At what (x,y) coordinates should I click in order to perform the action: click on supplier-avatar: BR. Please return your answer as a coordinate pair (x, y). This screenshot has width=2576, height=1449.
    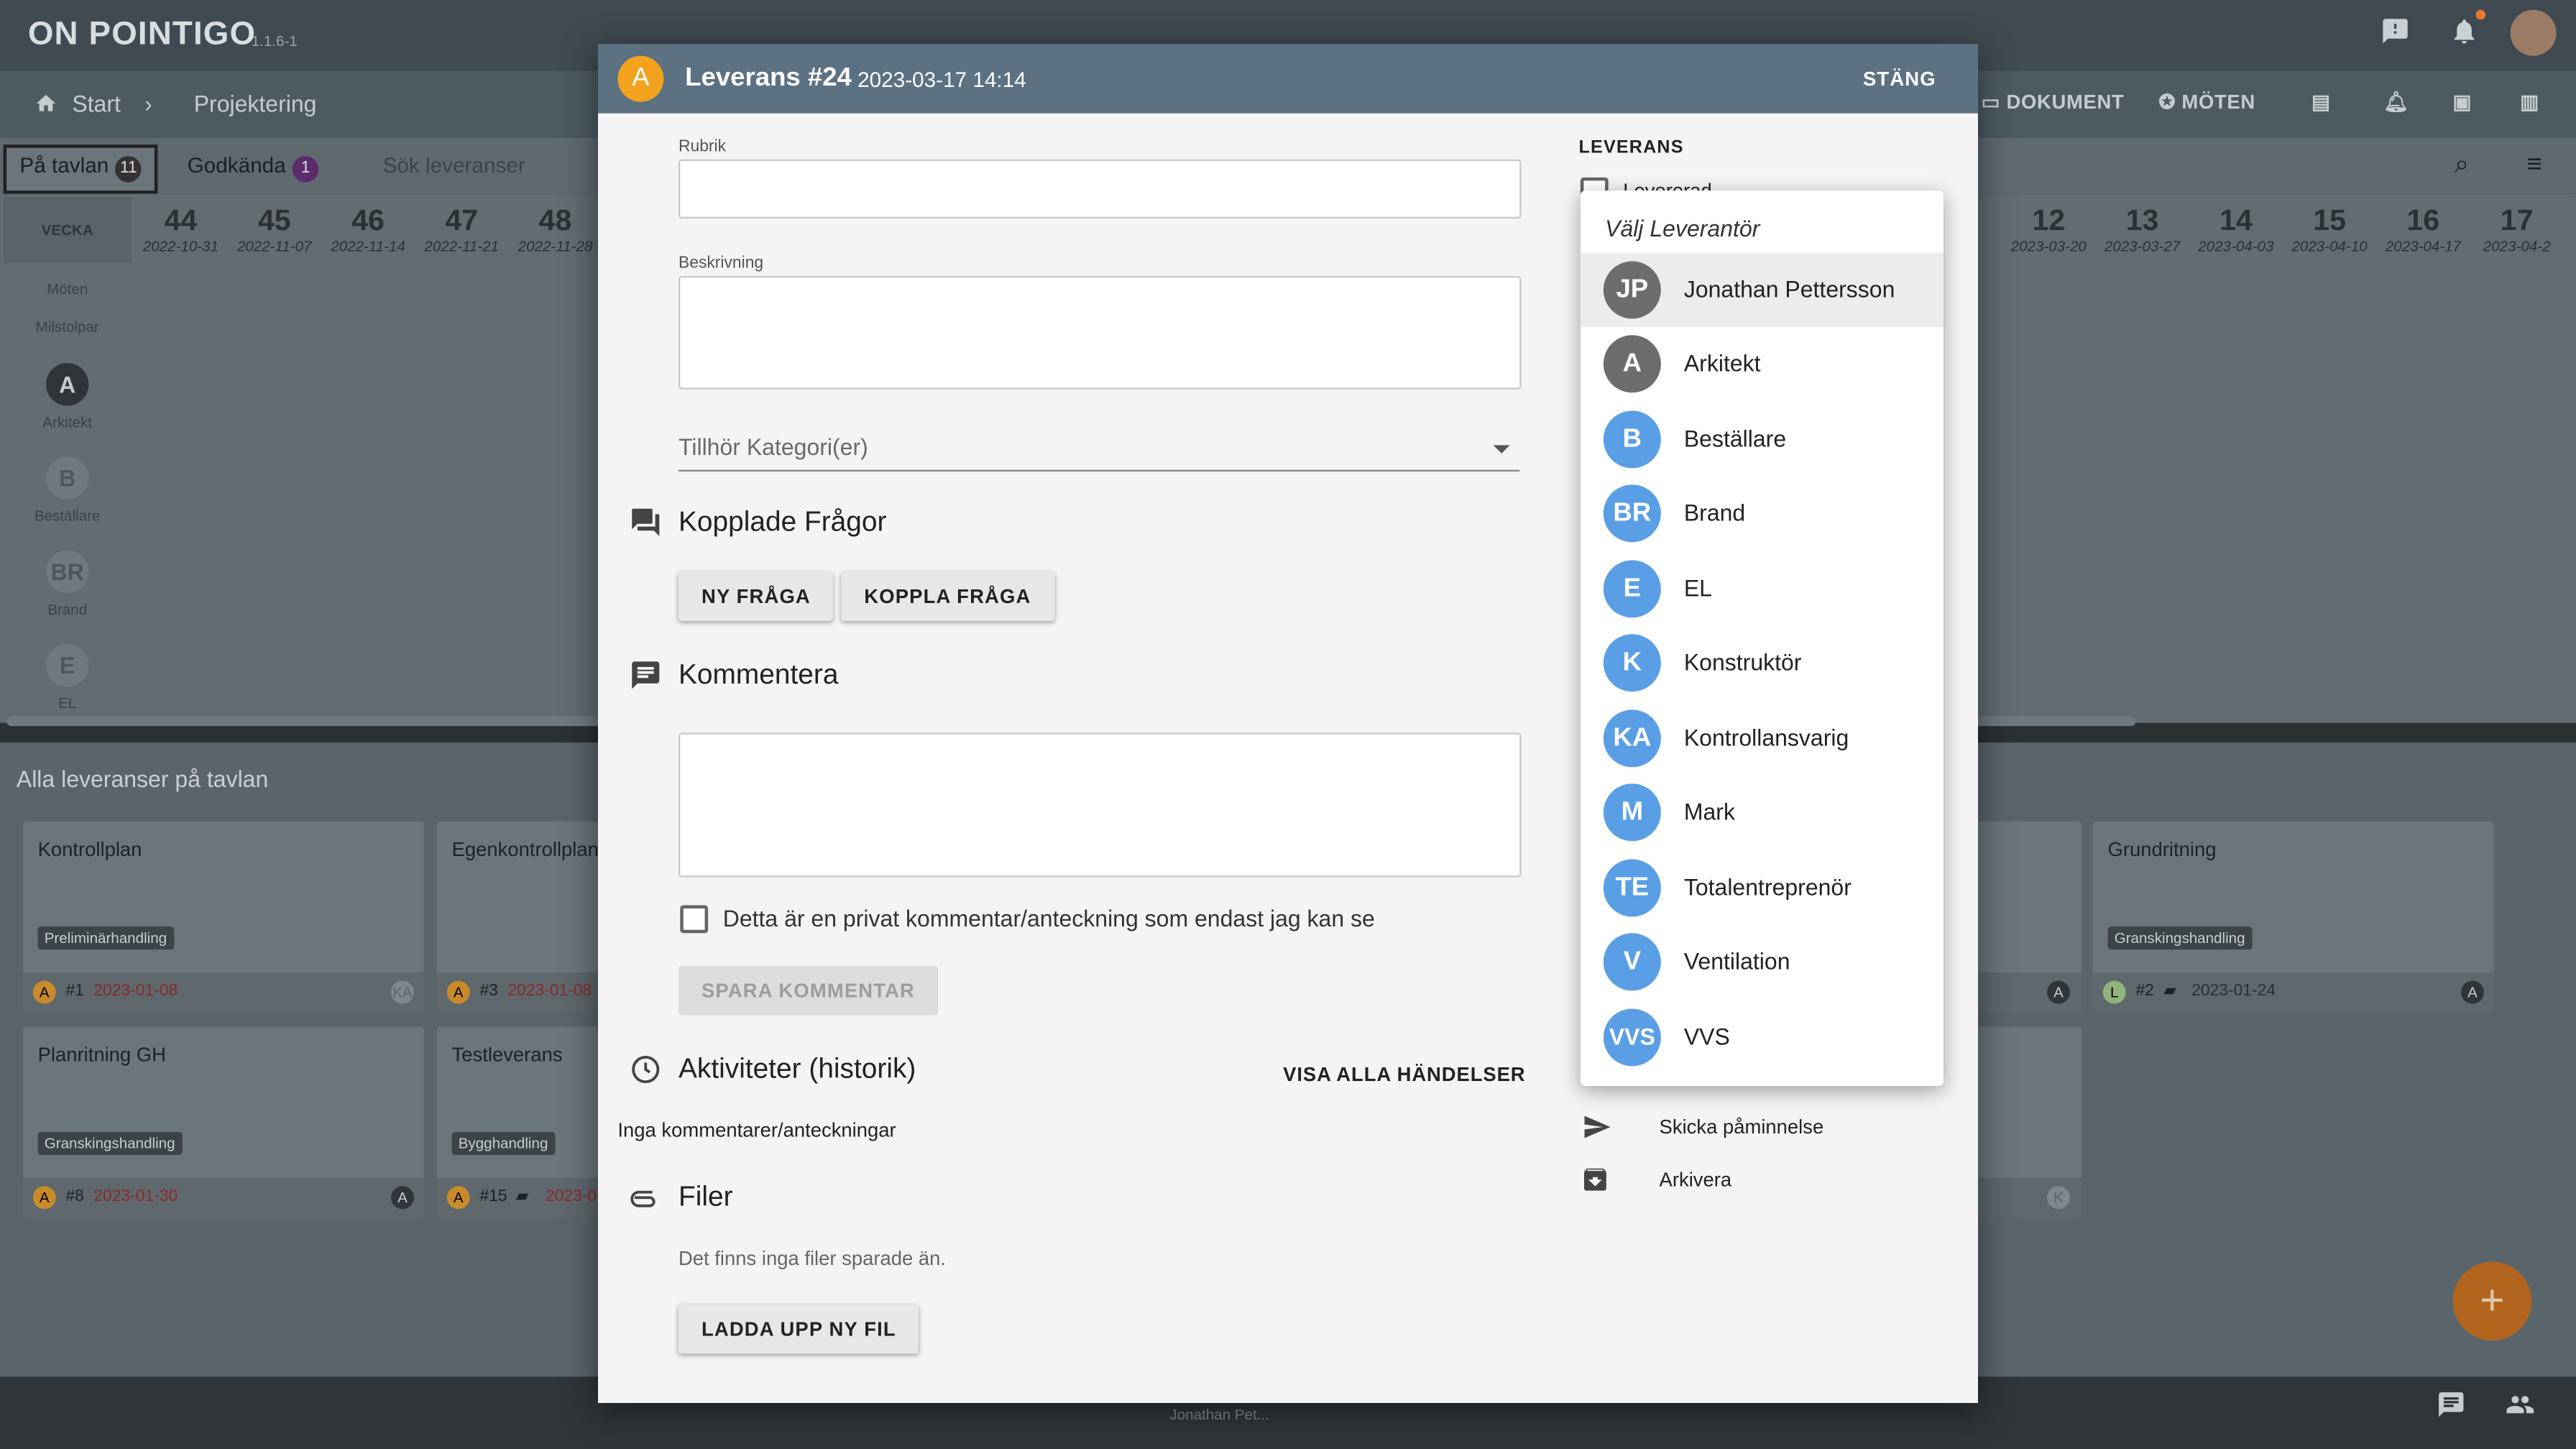
    Looking at the image, I should click on (67, 572).